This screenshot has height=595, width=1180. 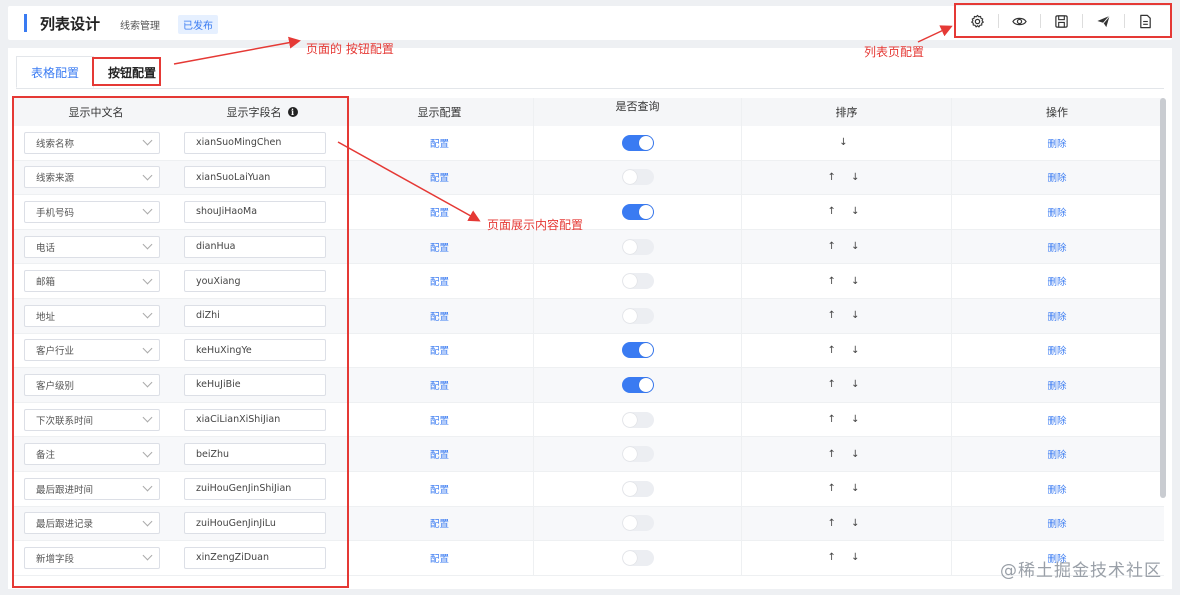 What do you see at coordinates (126, 71) in the screenshot?
I see `annotation-box-button-config` at bounding box center [126, 71].